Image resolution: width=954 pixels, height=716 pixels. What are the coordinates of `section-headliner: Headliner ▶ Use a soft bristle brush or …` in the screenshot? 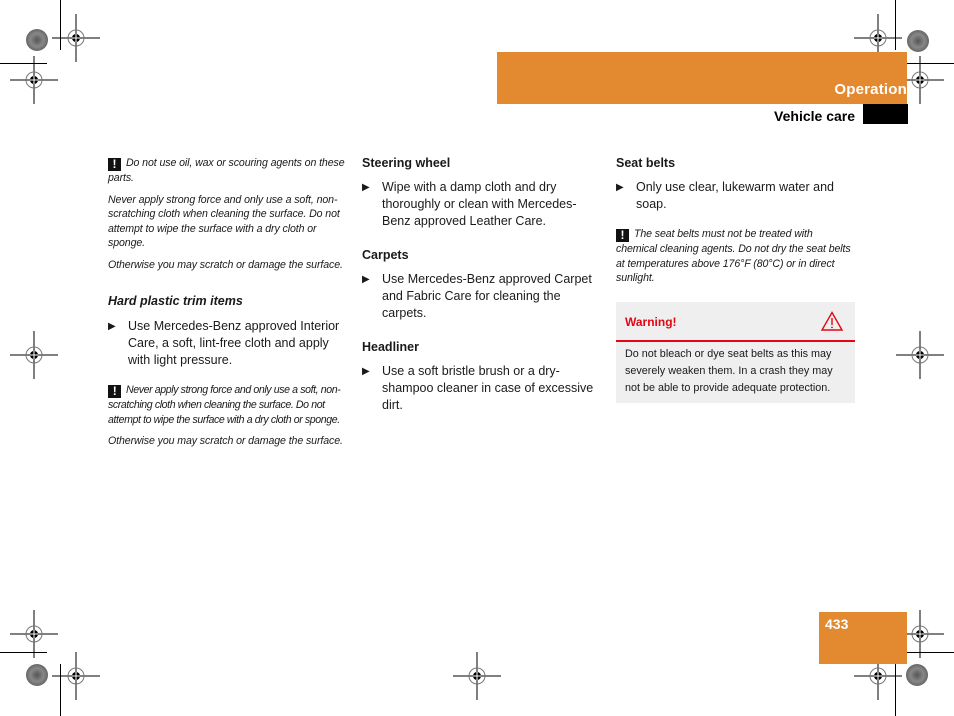 It's located at (481, 377).